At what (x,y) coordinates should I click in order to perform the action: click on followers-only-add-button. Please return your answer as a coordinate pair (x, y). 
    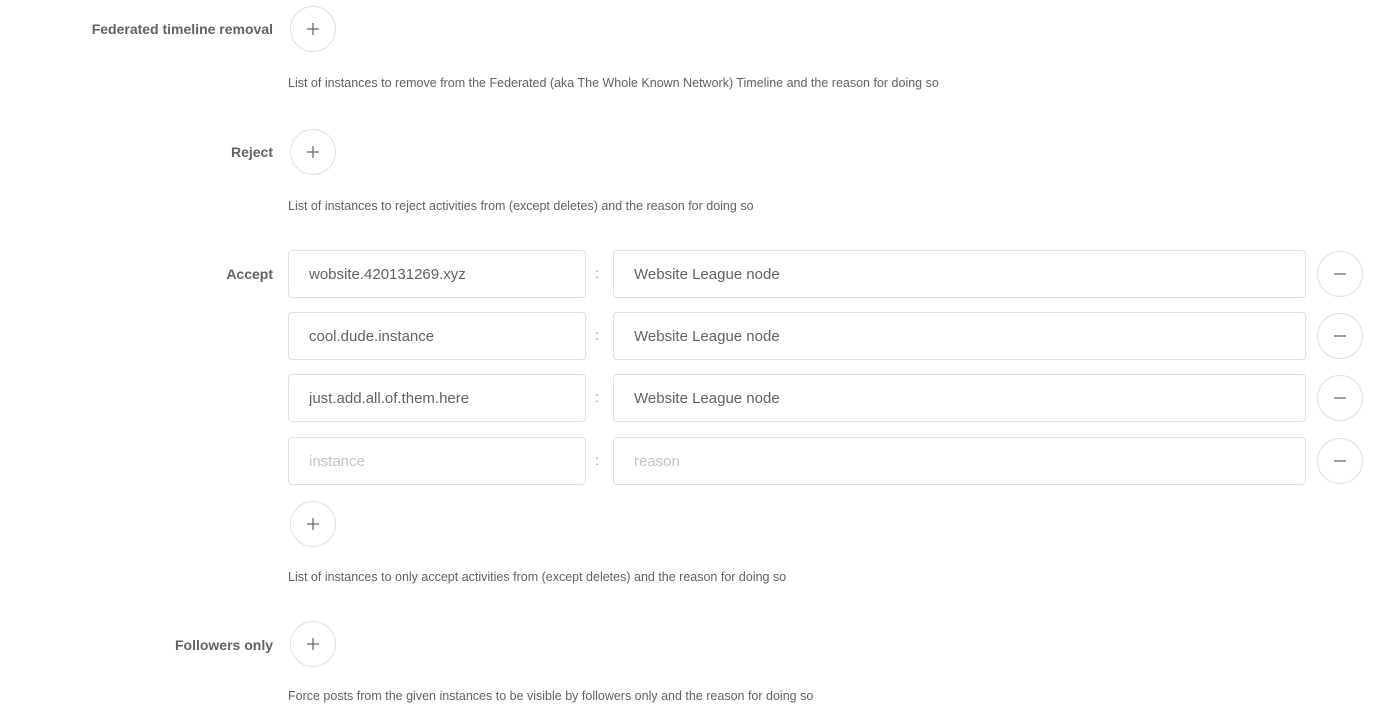
    Looking at the image, I should click on (313, 644).